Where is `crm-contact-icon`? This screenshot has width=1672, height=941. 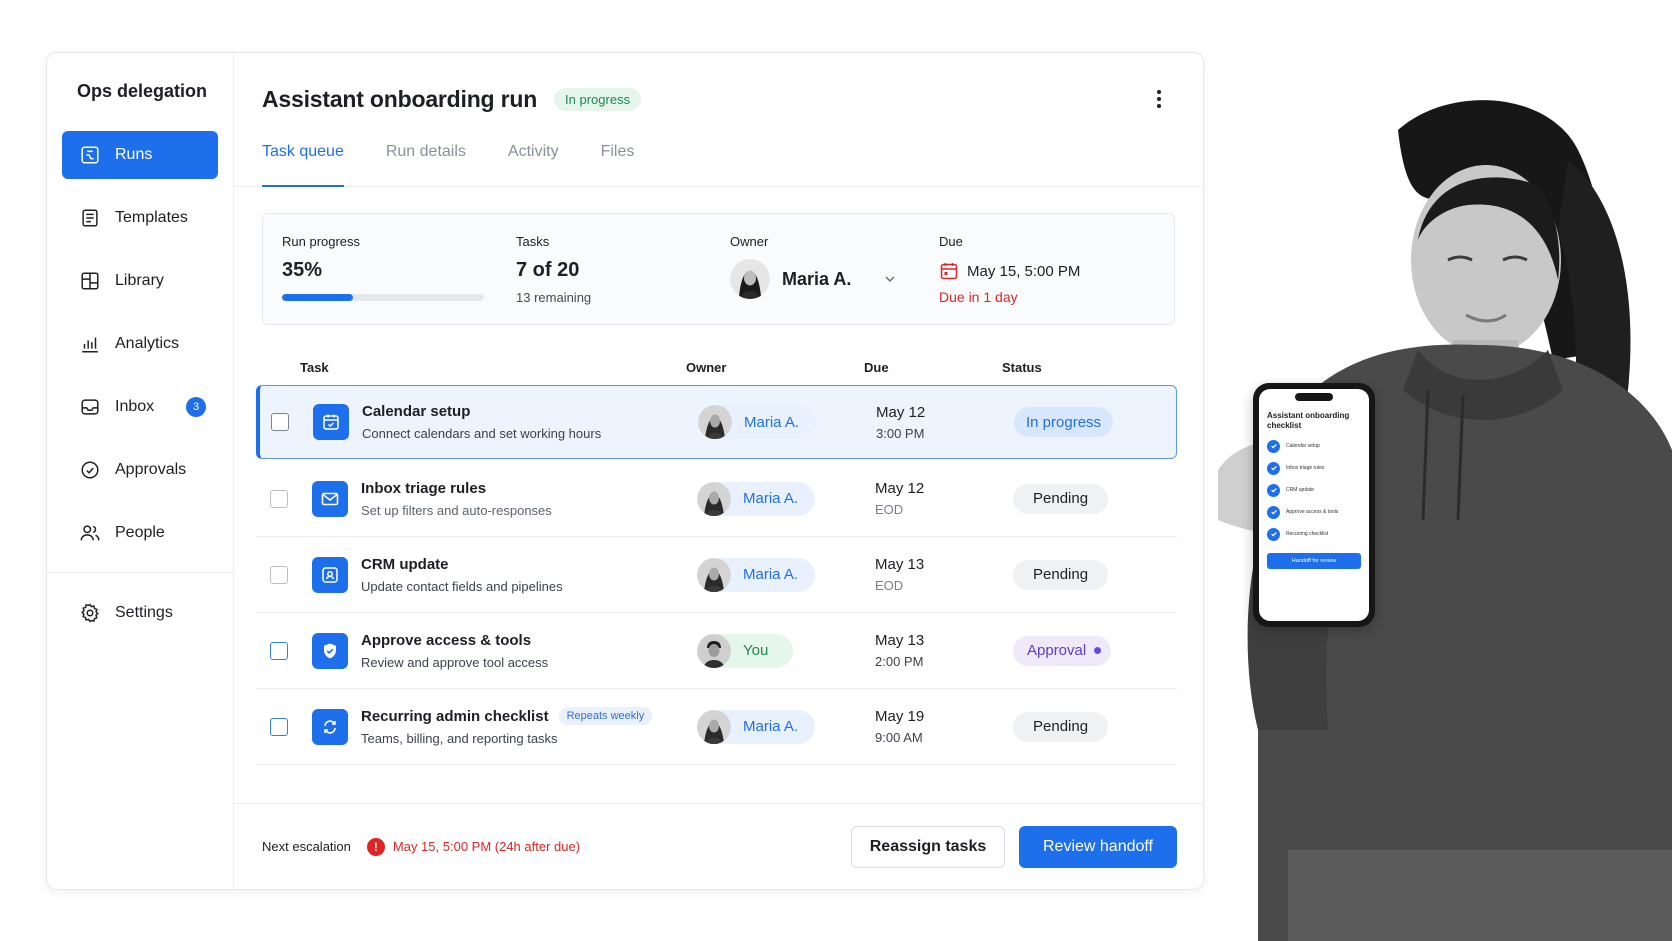 crm-contact-icon is located at coordinates (330, 574).